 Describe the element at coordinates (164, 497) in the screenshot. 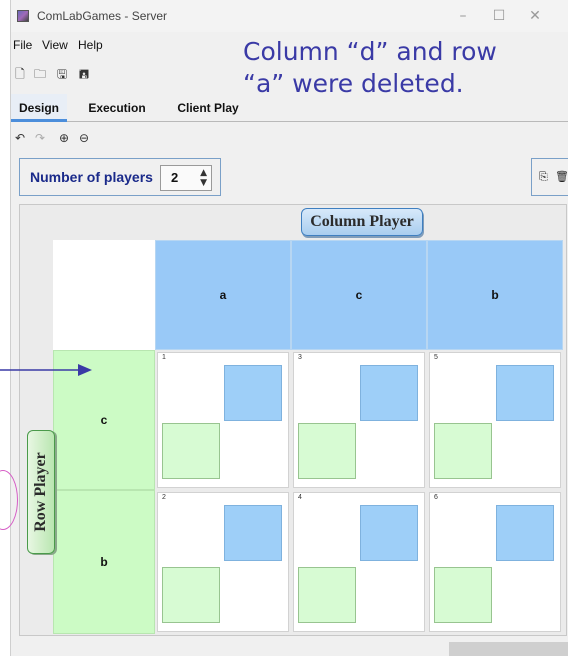

I see `cell-number: 2` at that location.